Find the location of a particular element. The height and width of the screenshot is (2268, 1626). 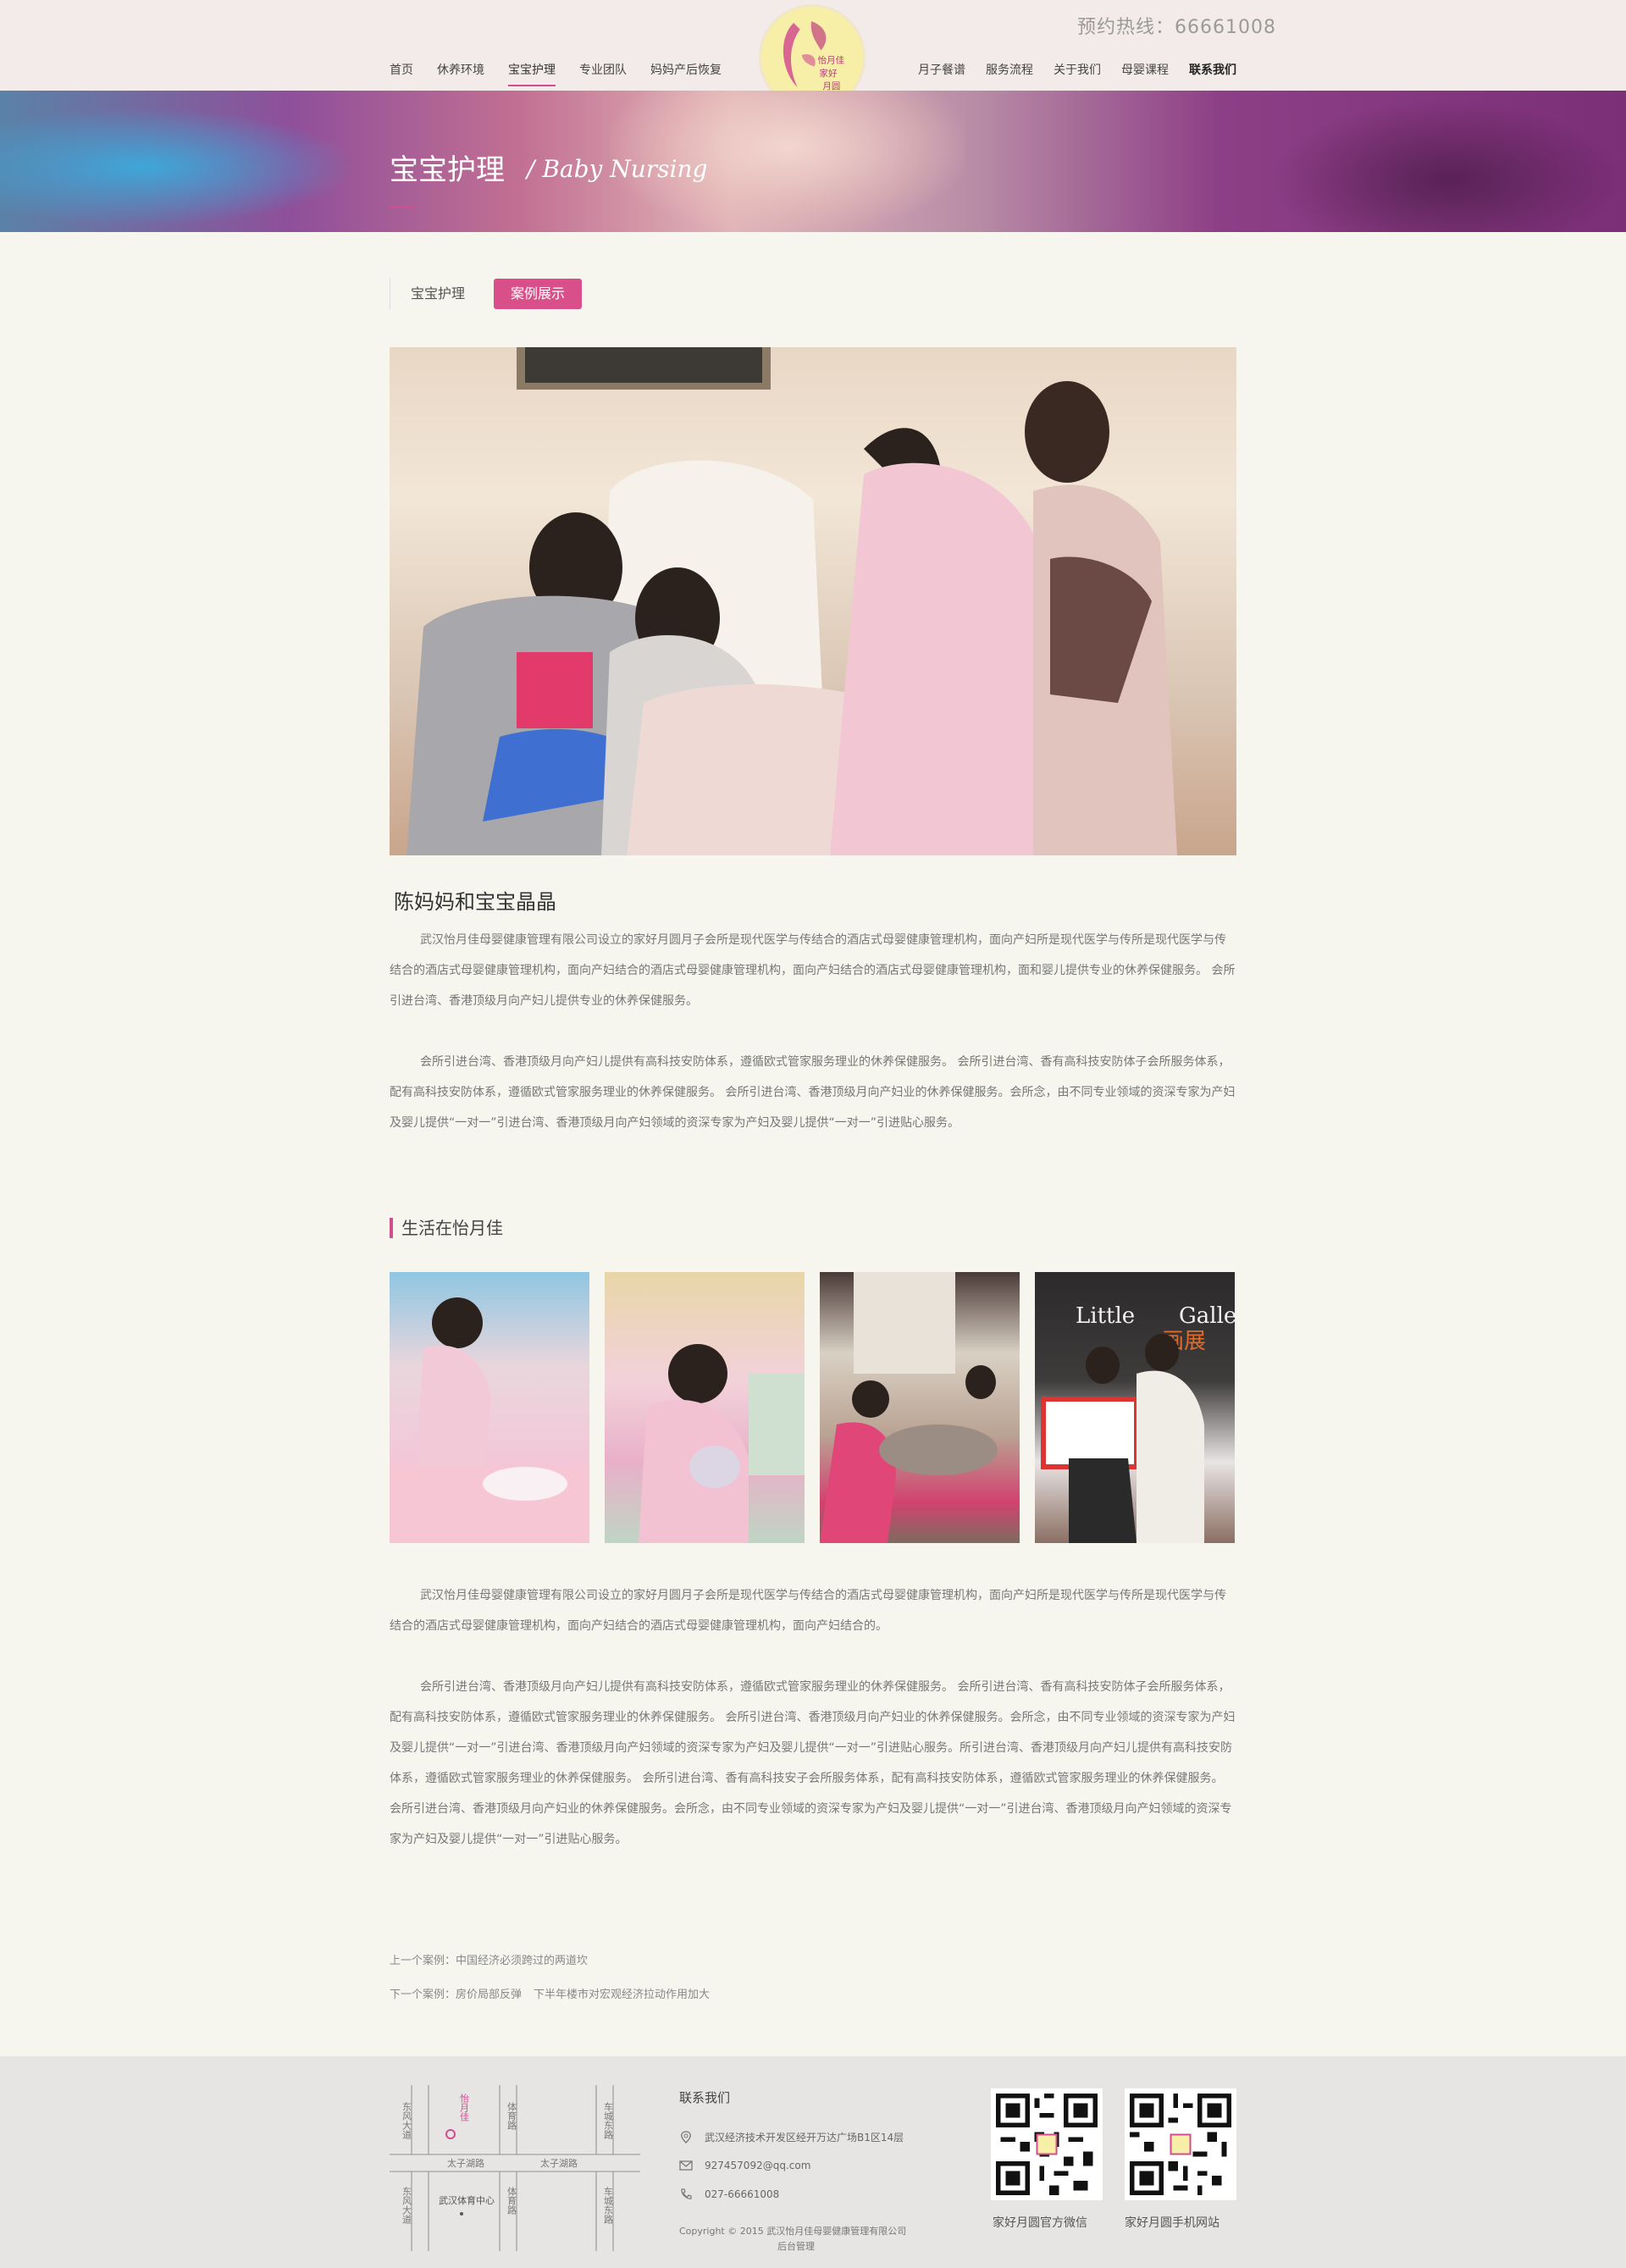

prev-case-label: 上一个案例： is located at coordinates (423, 1961).